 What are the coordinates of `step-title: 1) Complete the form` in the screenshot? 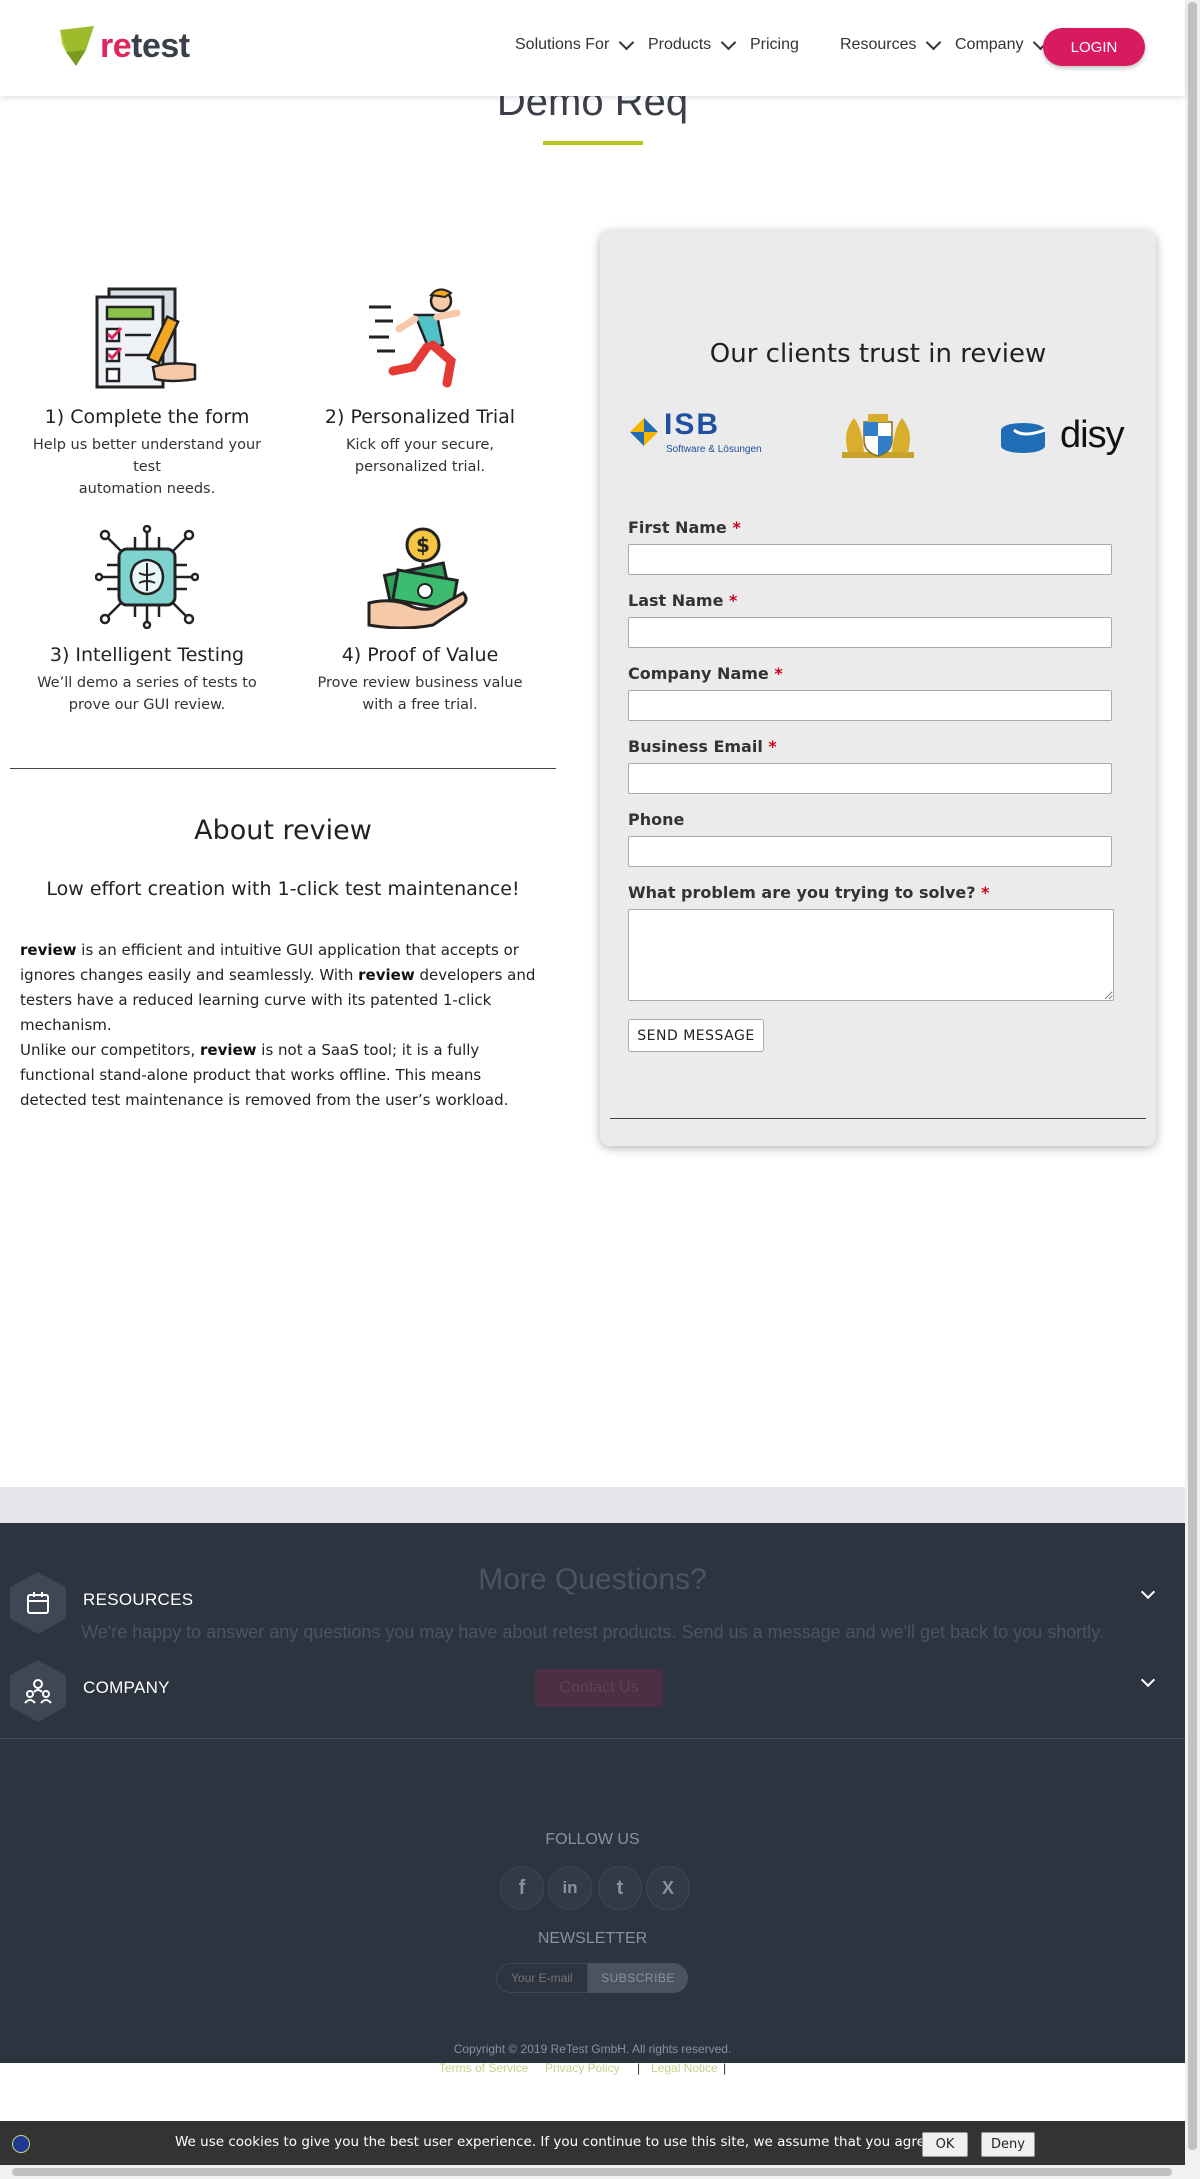 It's located at (147, 417).